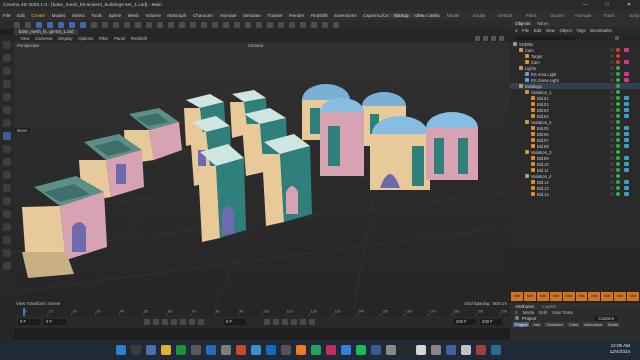  Describe the element at coordinates (303, 322) in the screenshot. I see `rotation-key-button` at that location.